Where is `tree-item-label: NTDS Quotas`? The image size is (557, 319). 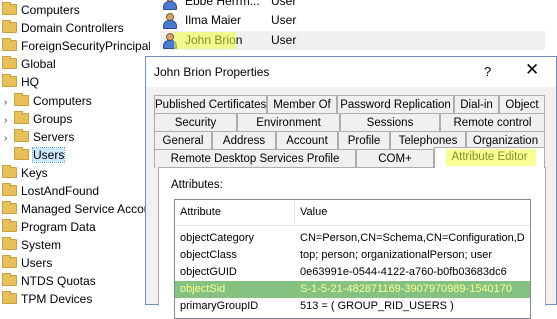 tree-item-label: NTDS Quotas is located at coordinates (58, 281).